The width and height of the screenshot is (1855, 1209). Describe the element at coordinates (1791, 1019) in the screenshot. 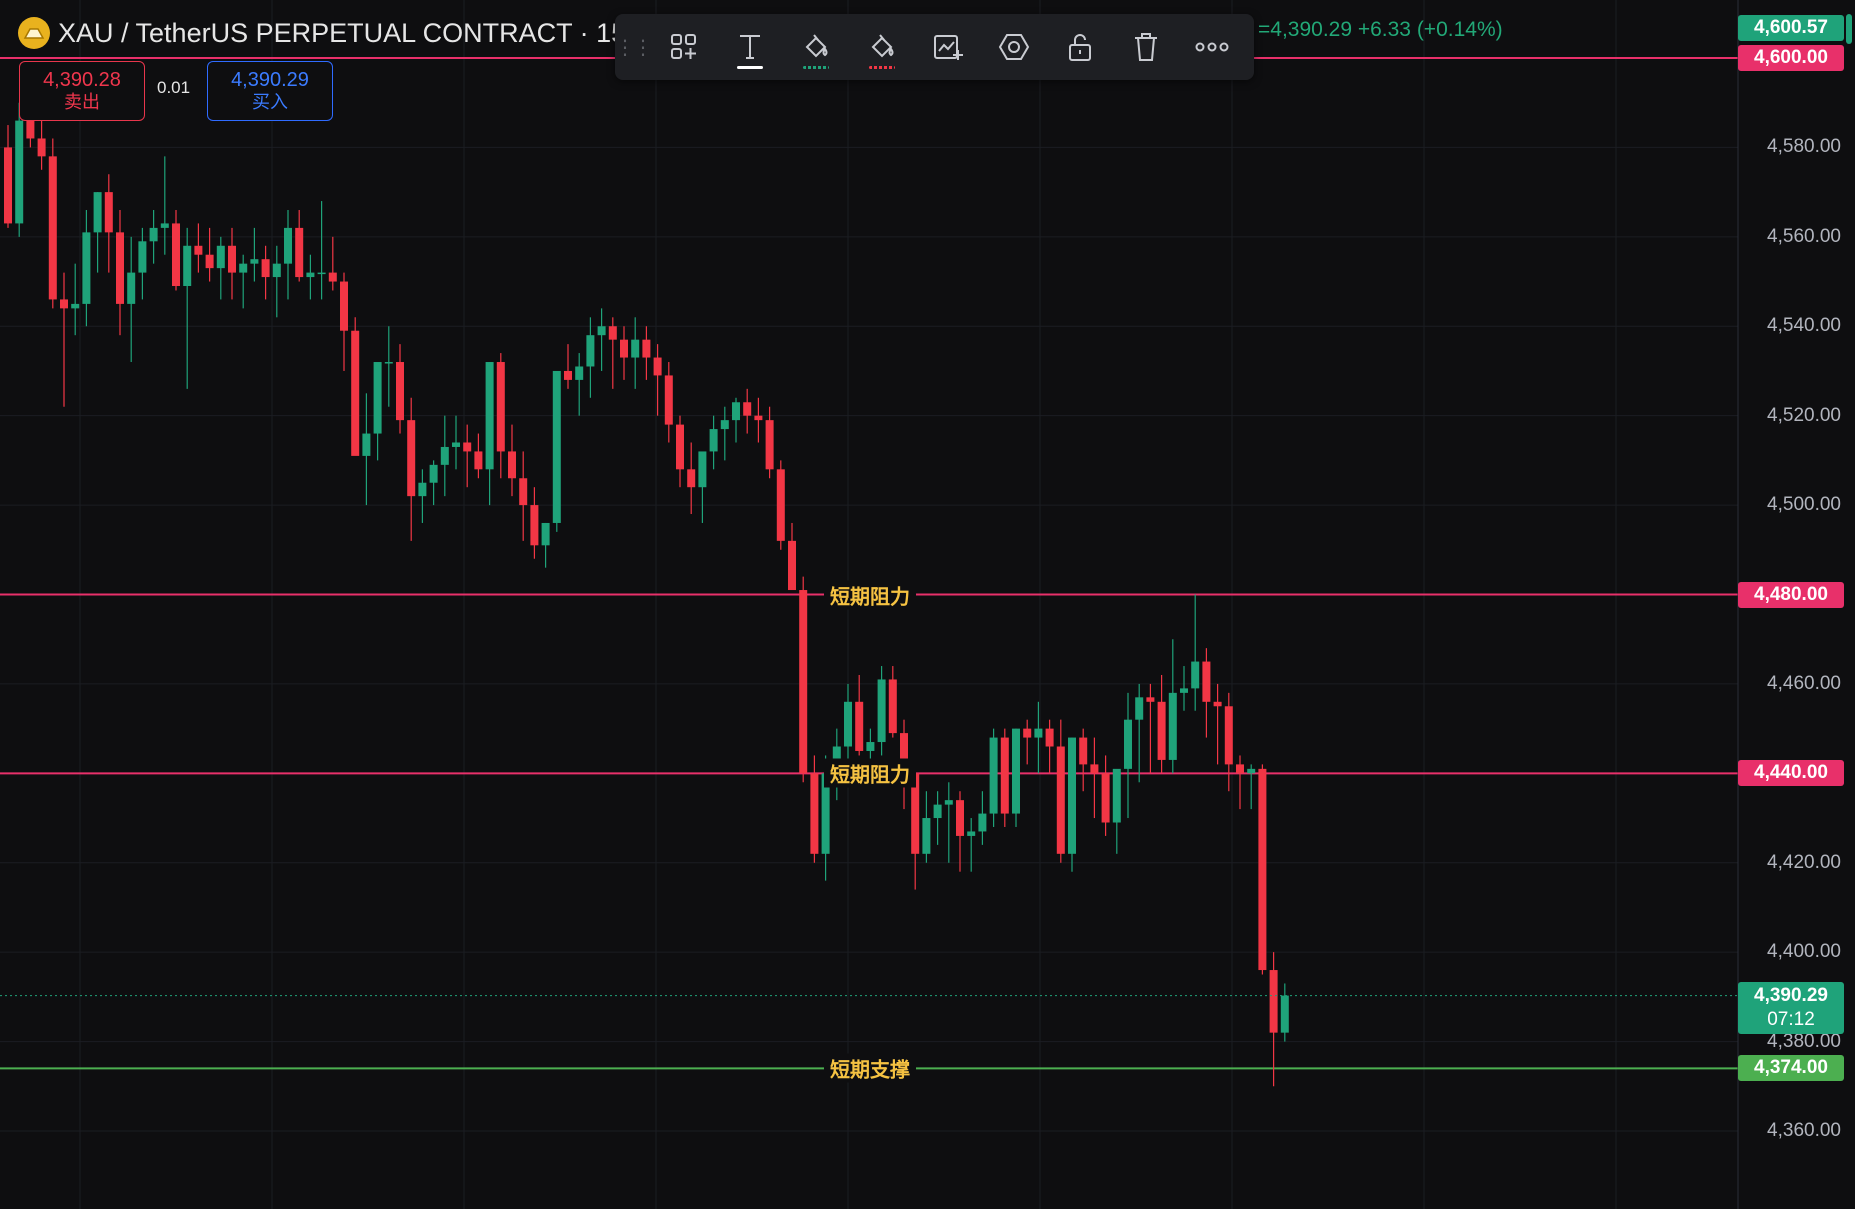

I see `countdown-timer: 07:12` at that location.